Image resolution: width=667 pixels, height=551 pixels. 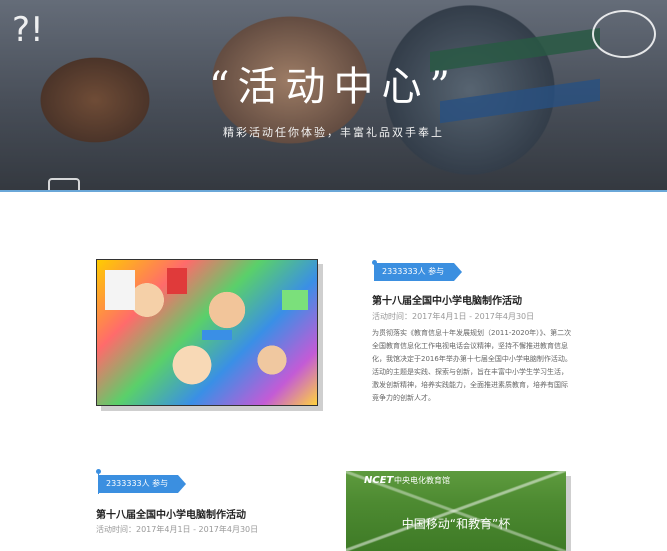 What do you see at coordinates (422, 480) in the screenshot?
I see `ncet-logo-cn: 中央电化教育馆` at bounding box center [422, 480].